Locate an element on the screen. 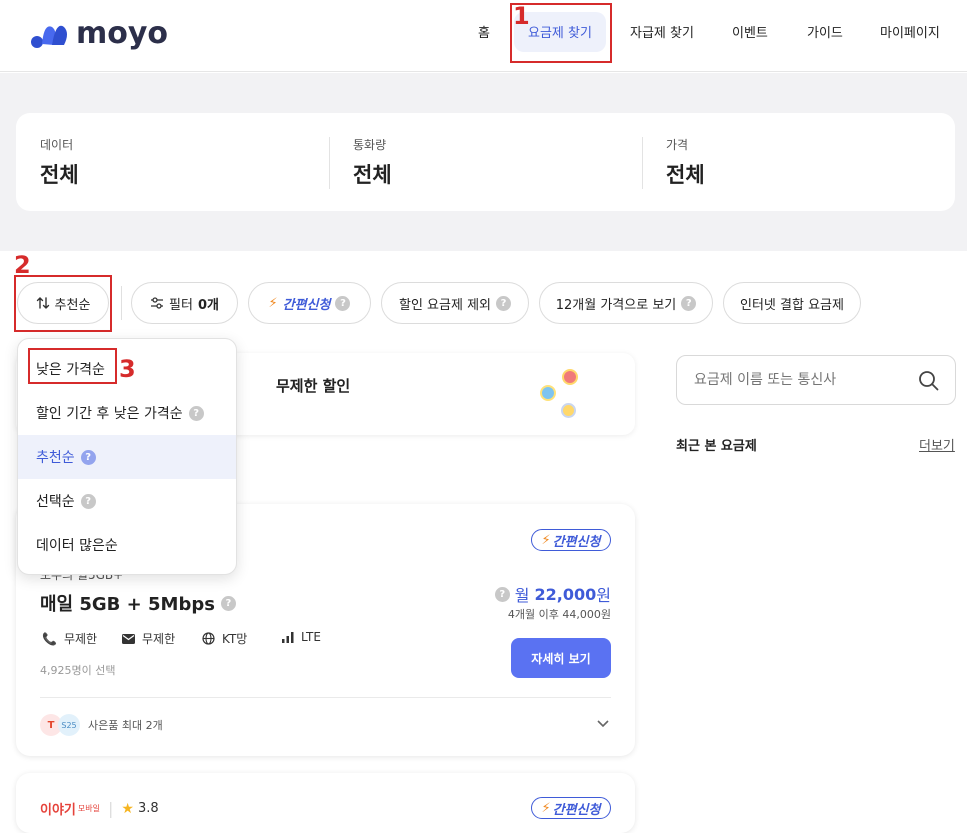 The image size is (967, 833). annotation-label-1: 1 is located at coordinates (521, 16).